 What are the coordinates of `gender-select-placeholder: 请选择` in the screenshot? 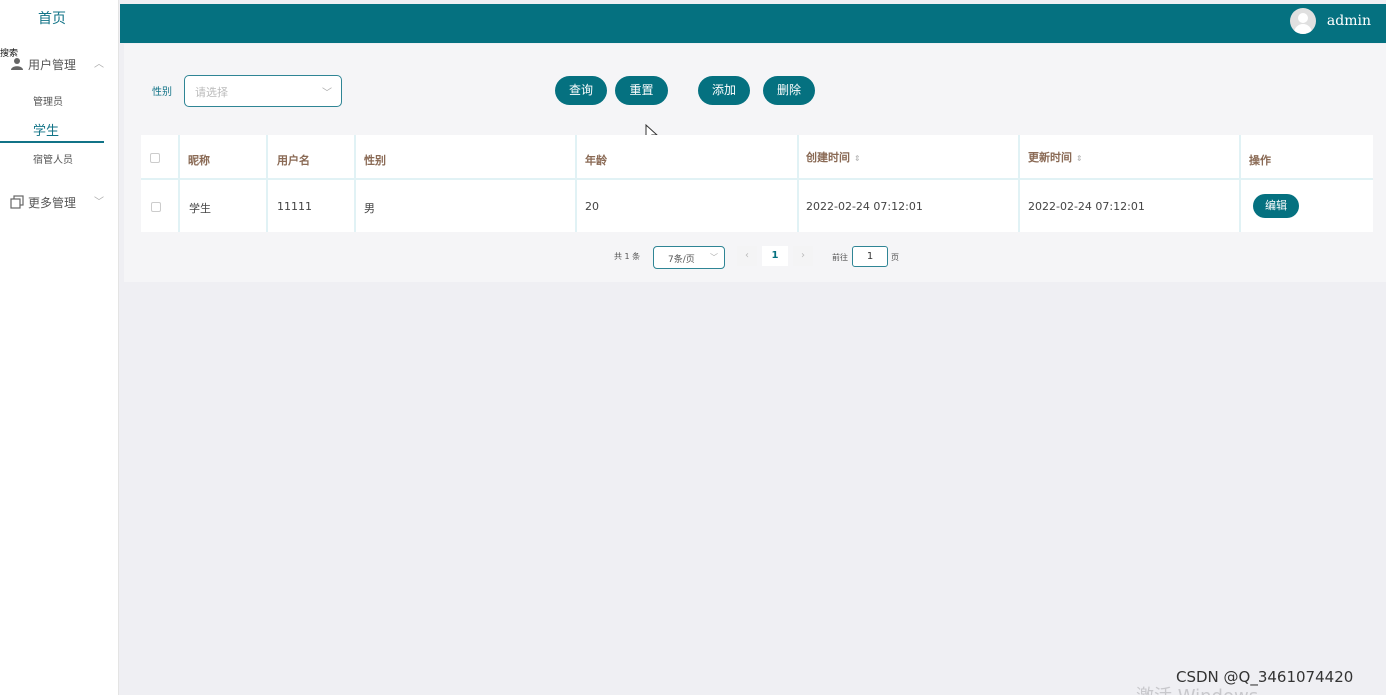 It's located at (211, 92).